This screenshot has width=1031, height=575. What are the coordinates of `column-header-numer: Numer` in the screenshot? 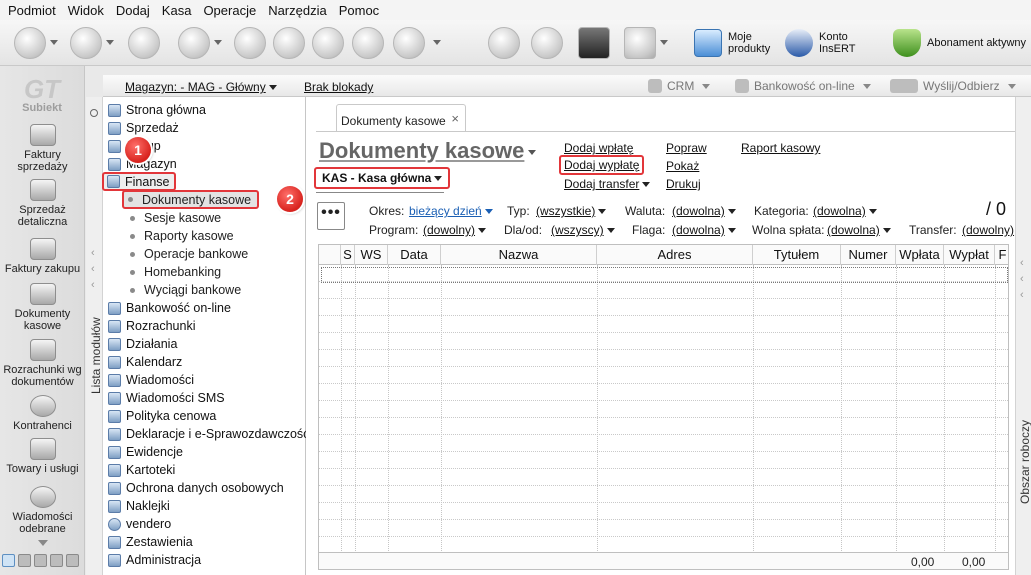 It's located at (868, 255).